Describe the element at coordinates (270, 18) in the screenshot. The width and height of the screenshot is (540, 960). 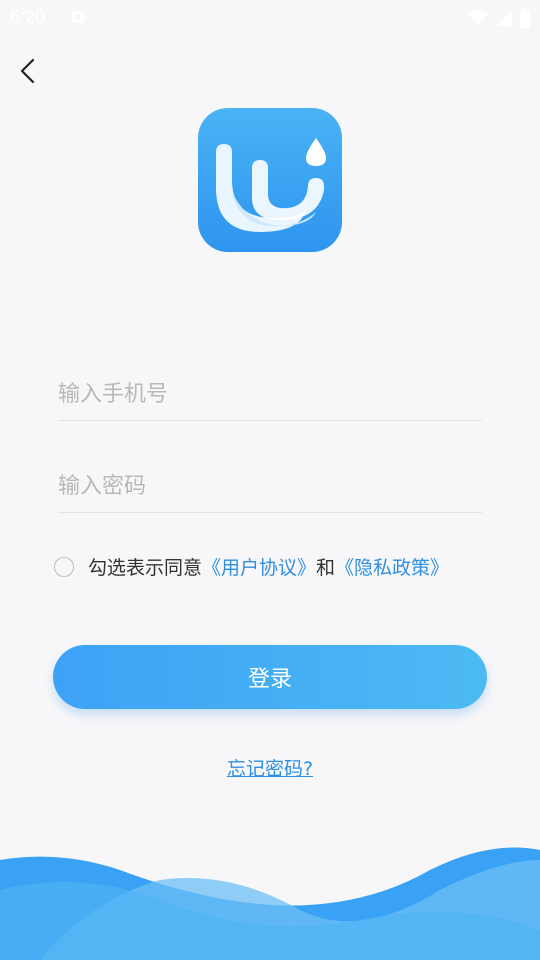
I see `status-bar: 6:20` at that location.